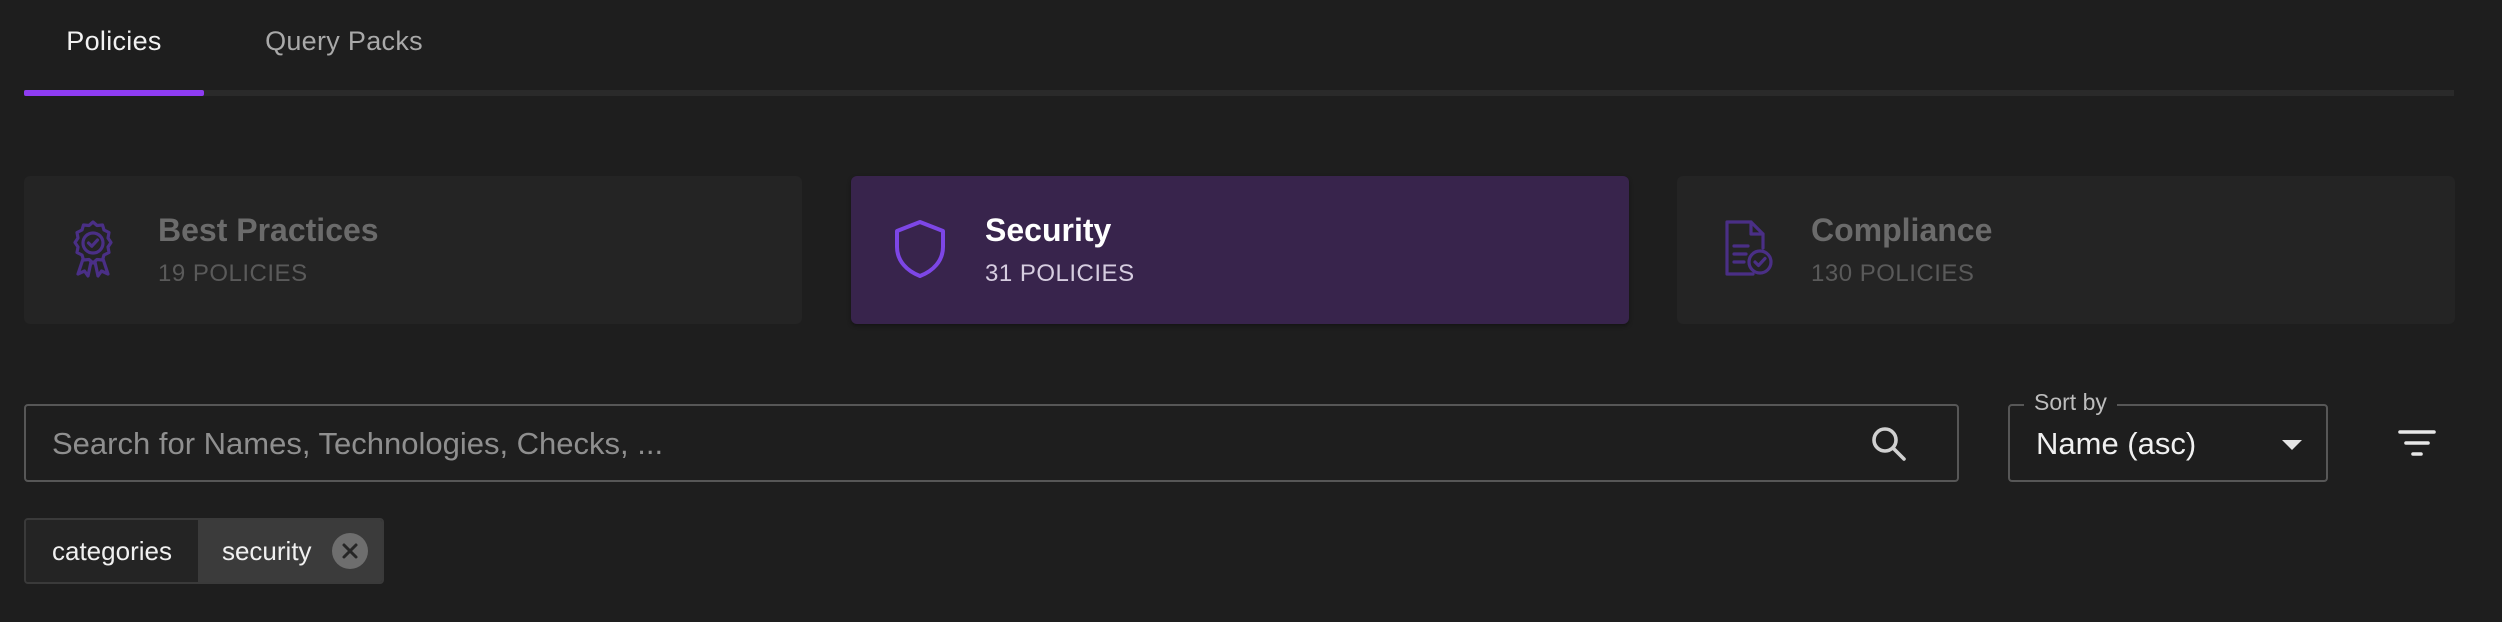  I want to click on award-ribbon-icon, so click(93, 249).